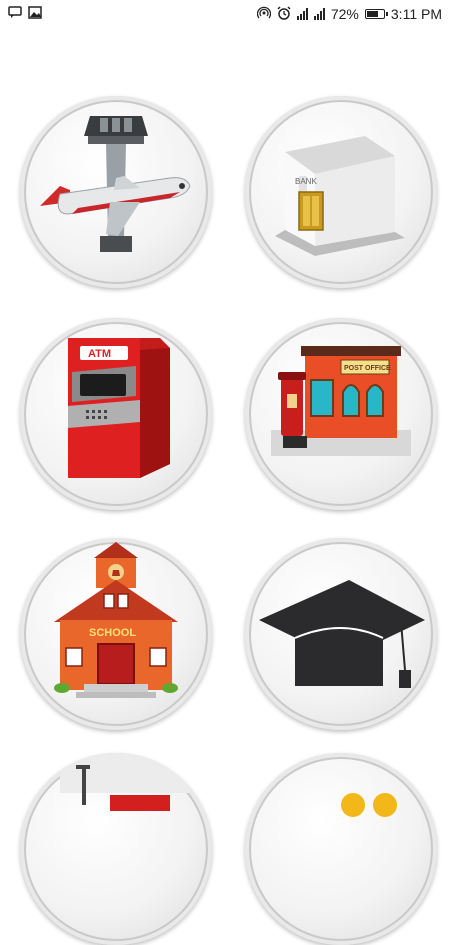  I want to click on tile-bank: BANK, so click(341, 192).